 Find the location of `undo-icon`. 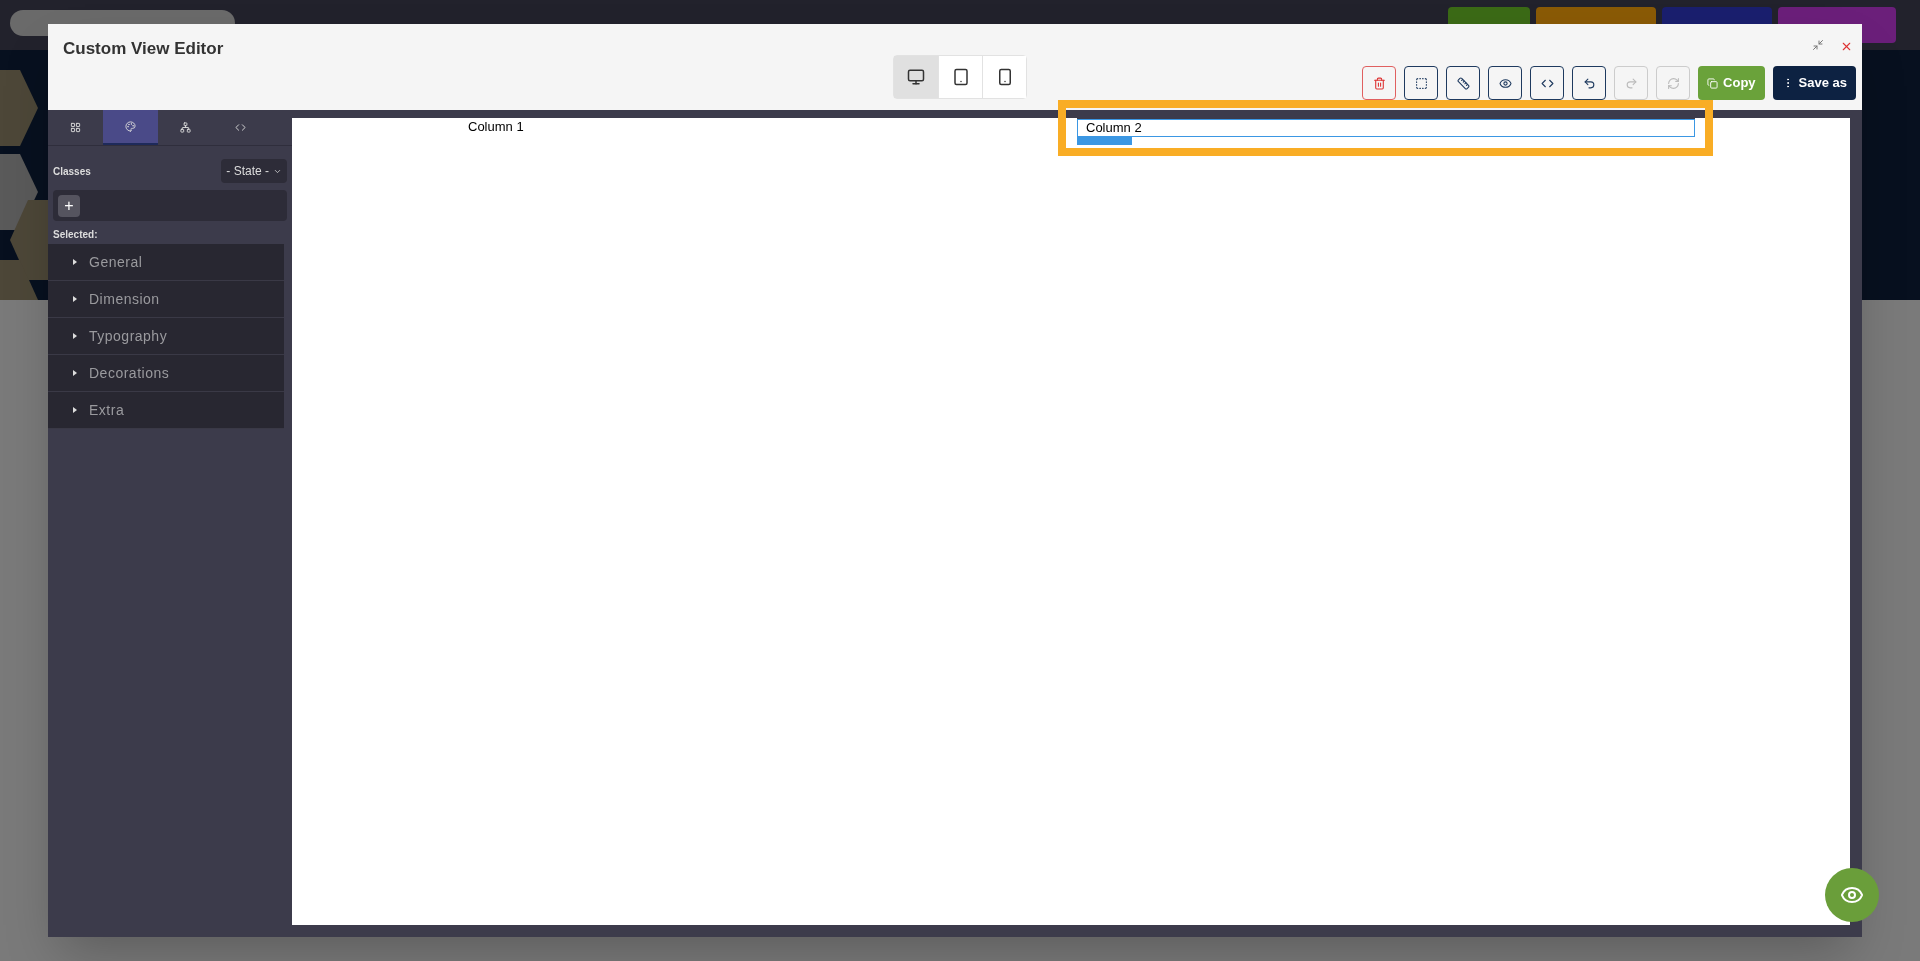

undo-icon is located at coordinates (1589, 83).